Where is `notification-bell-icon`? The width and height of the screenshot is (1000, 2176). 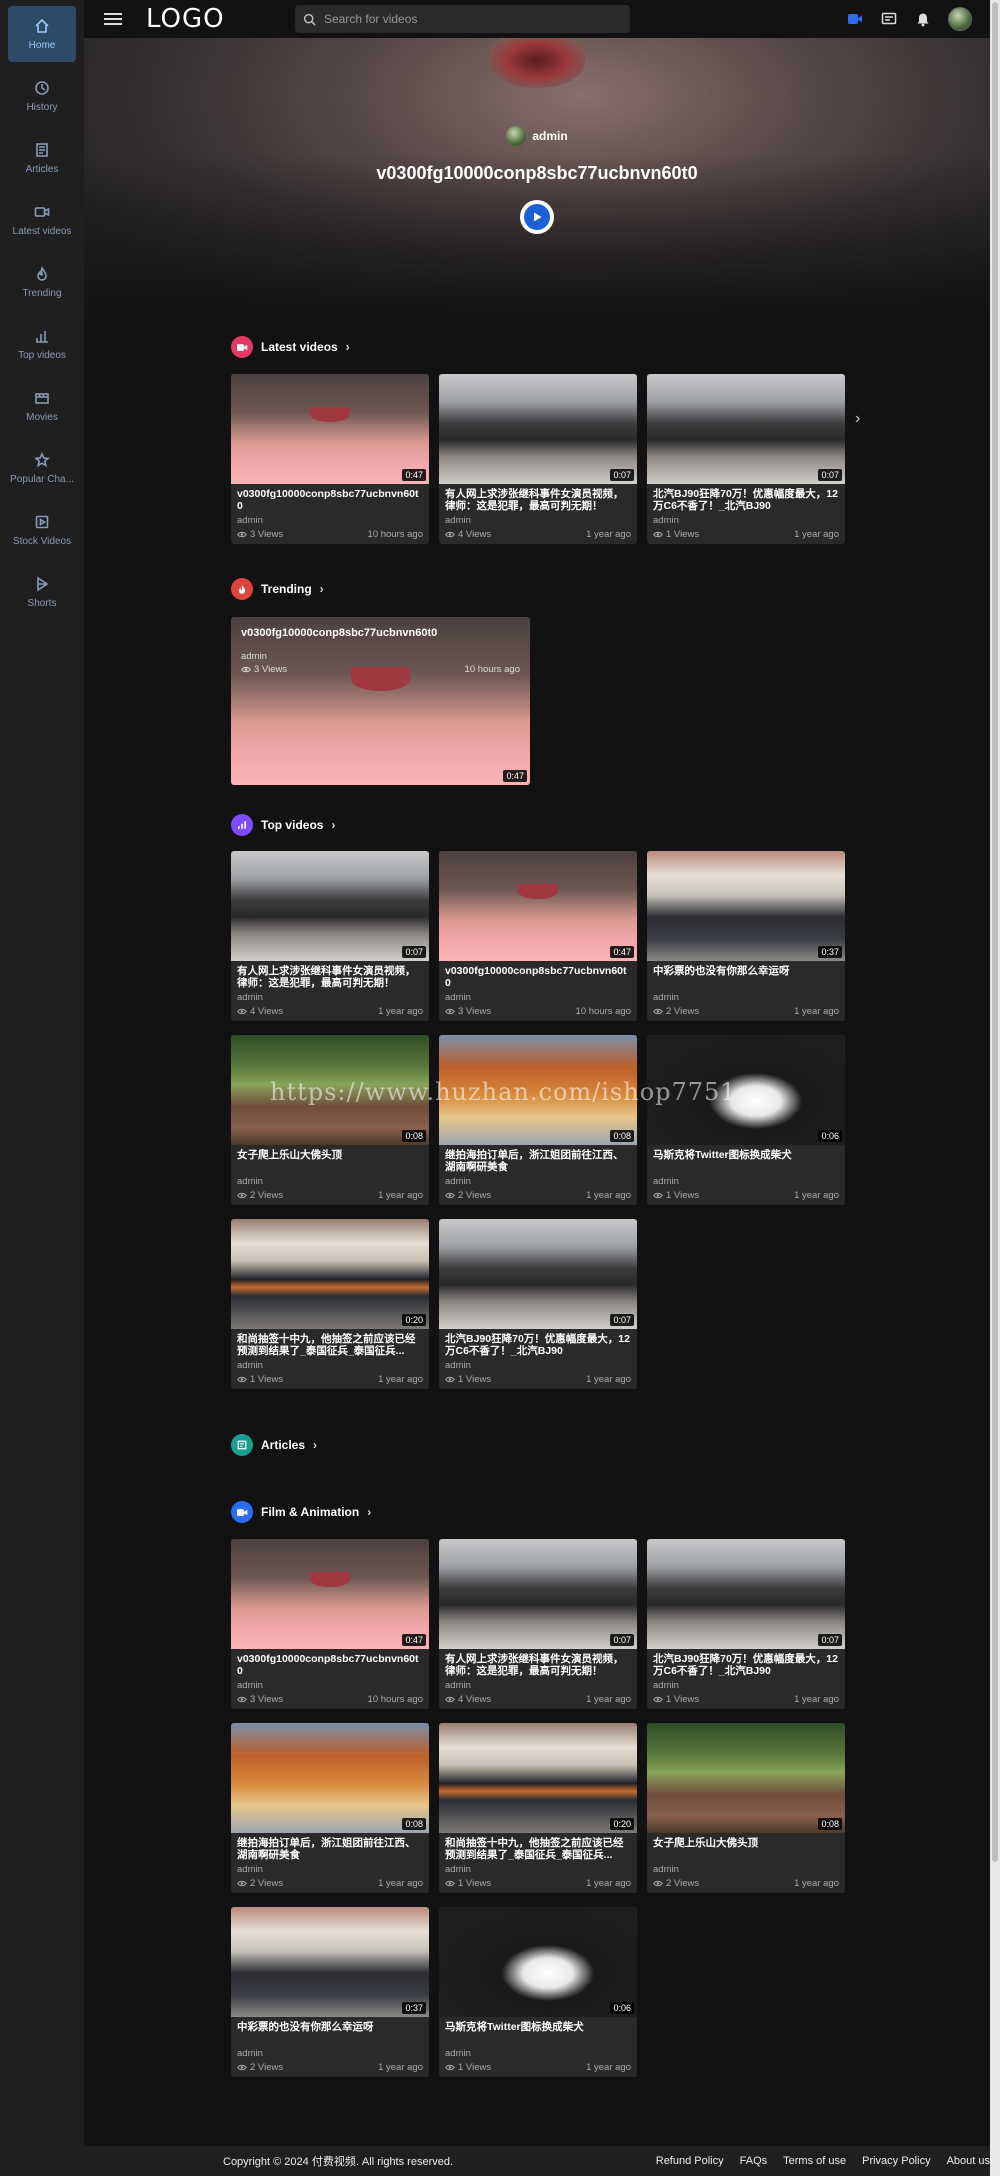 notification-bell-icon is located at coordinates (923, 19).